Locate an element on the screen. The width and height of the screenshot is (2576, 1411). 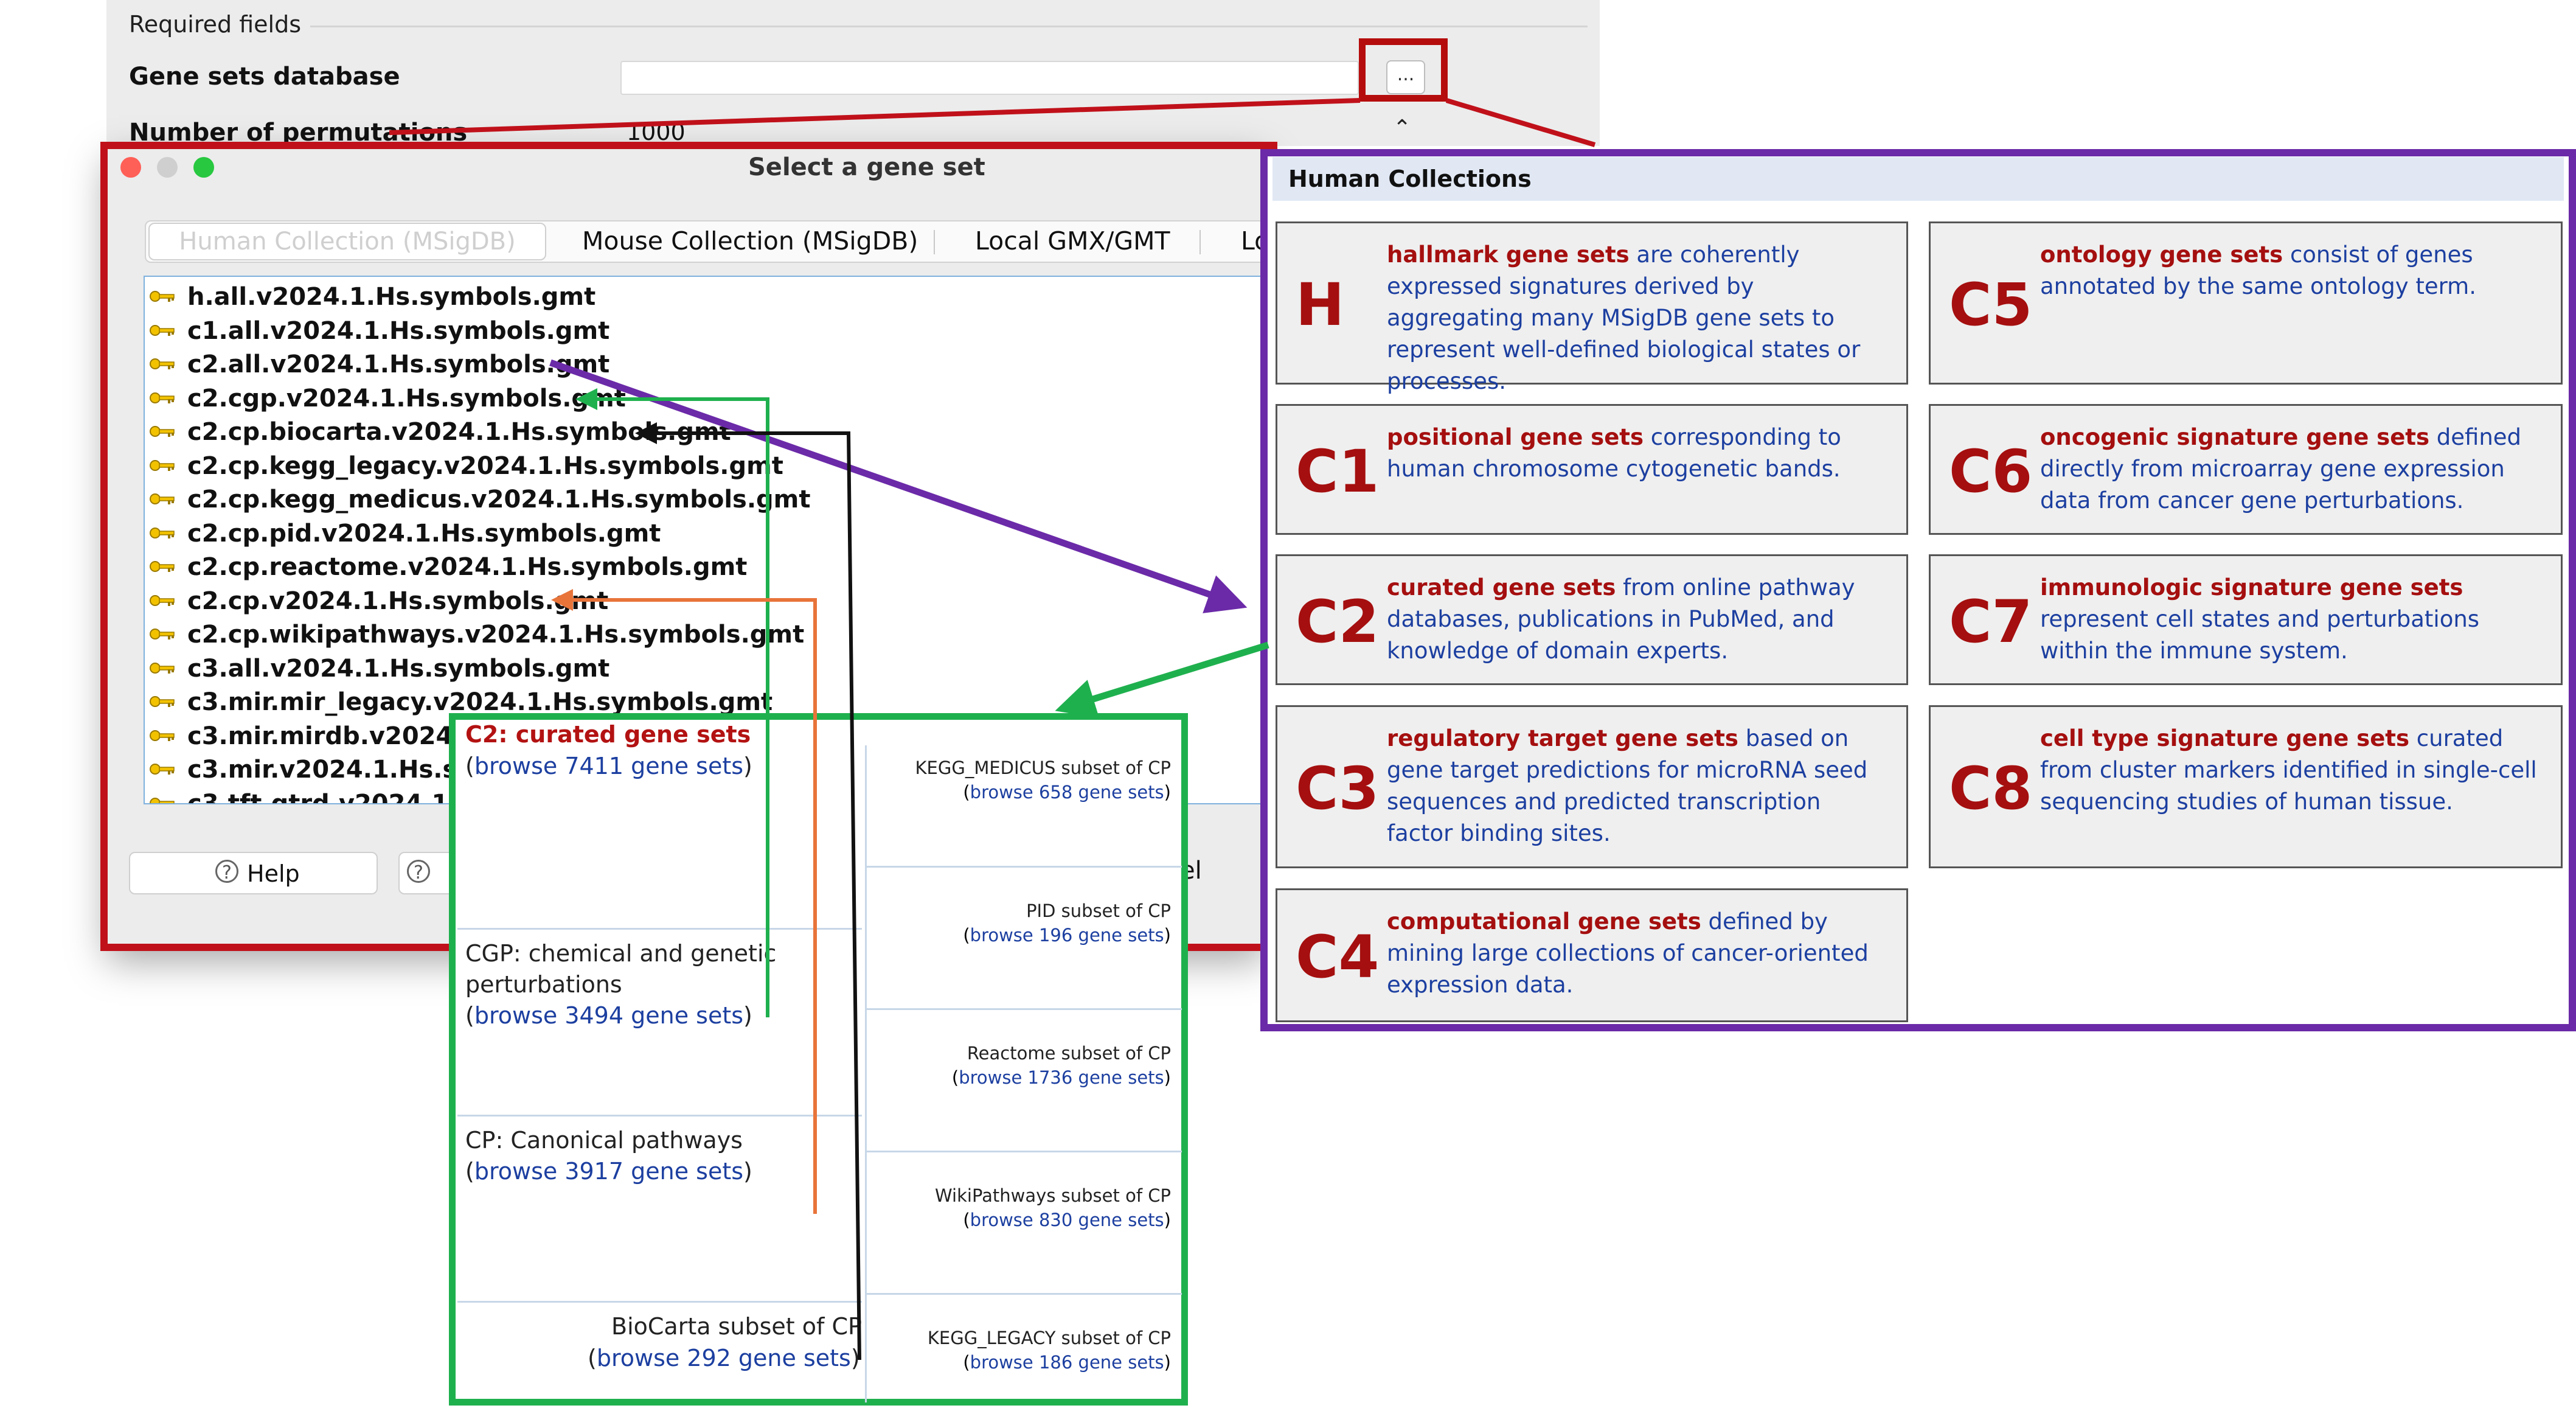
cp-arrow is located at coordinates (684, 901).